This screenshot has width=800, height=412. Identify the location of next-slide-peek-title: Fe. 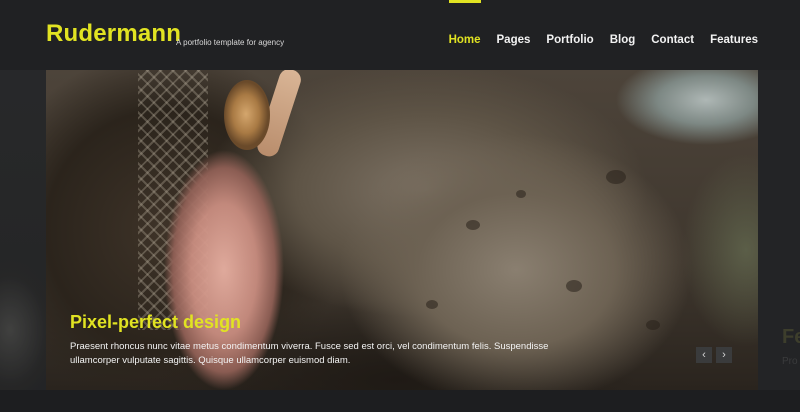
(791, 337).